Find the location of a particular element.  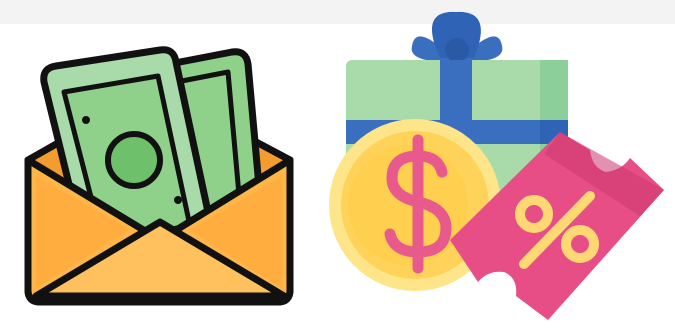

gift-bow-icon is located at coordinates (457, 36).